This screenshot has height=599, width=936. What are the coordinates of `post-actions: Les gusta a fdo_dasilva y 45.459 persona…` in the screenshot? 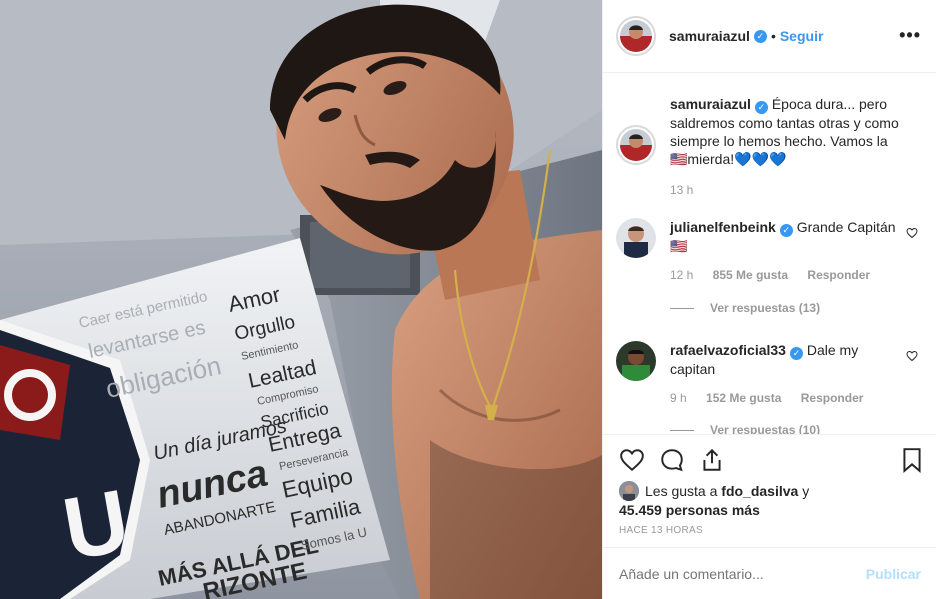 It's located at (769, 490).